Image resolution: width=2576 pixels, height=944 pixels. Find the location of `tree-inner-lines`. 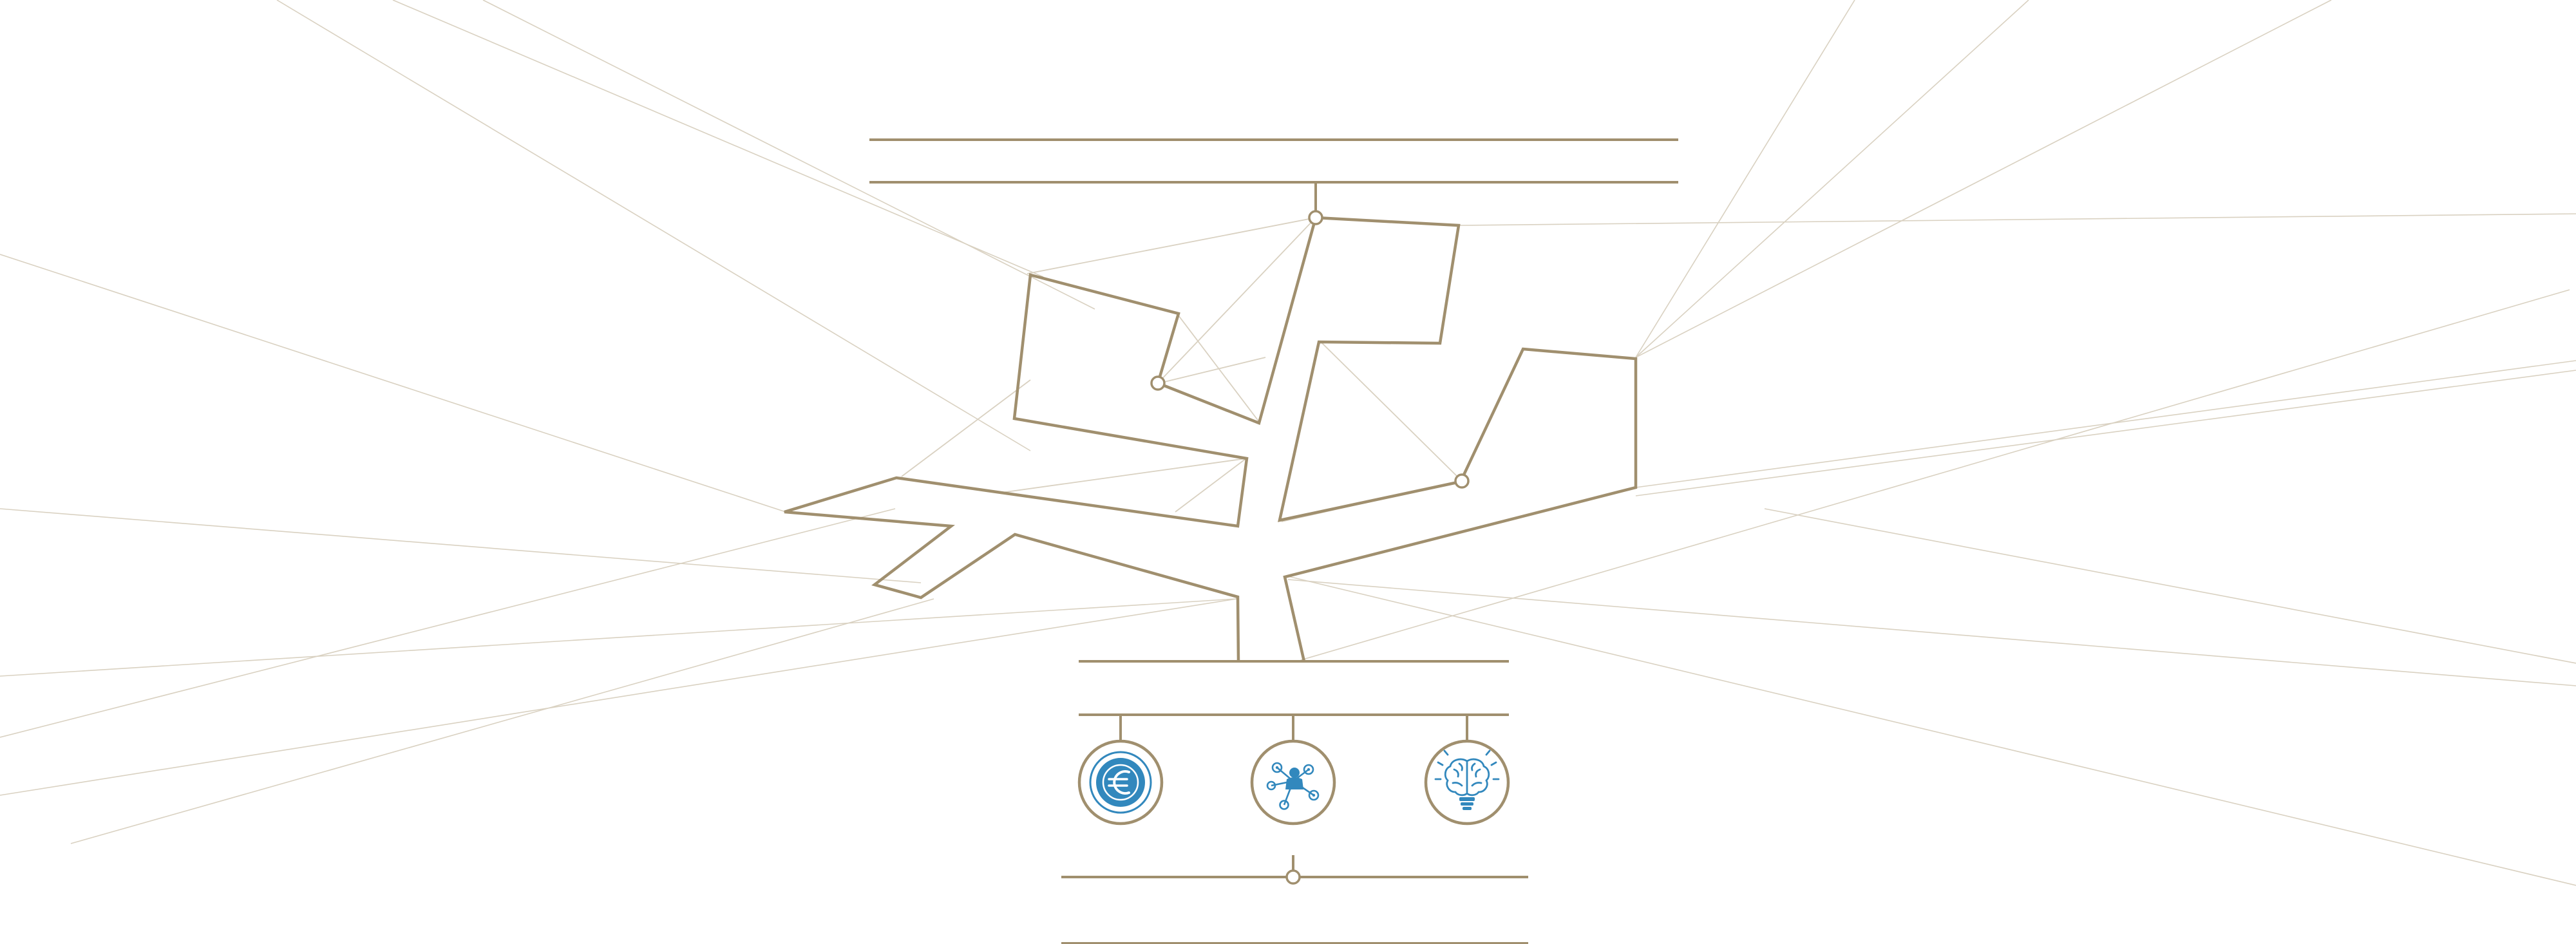

tree-inner-lines is located at coordinates (1182, 369).